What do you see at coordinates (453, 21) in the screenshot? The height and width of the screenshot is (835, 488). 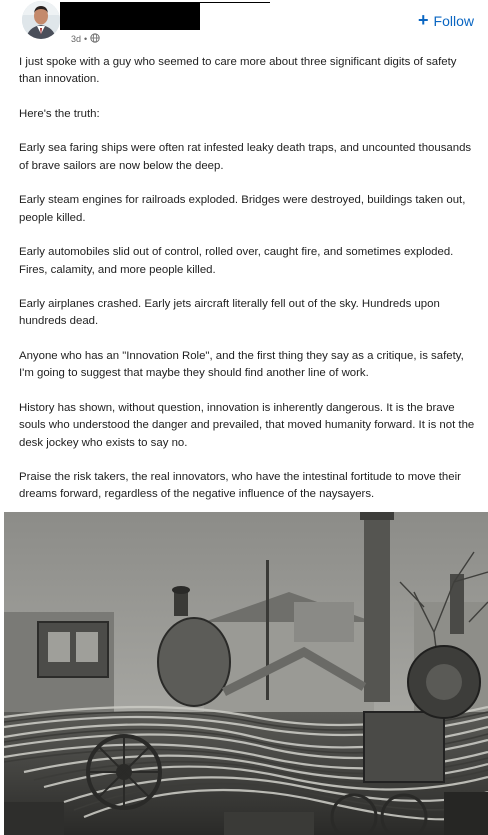 I see `follow-label: Follow` at bounding box center [453, 21].